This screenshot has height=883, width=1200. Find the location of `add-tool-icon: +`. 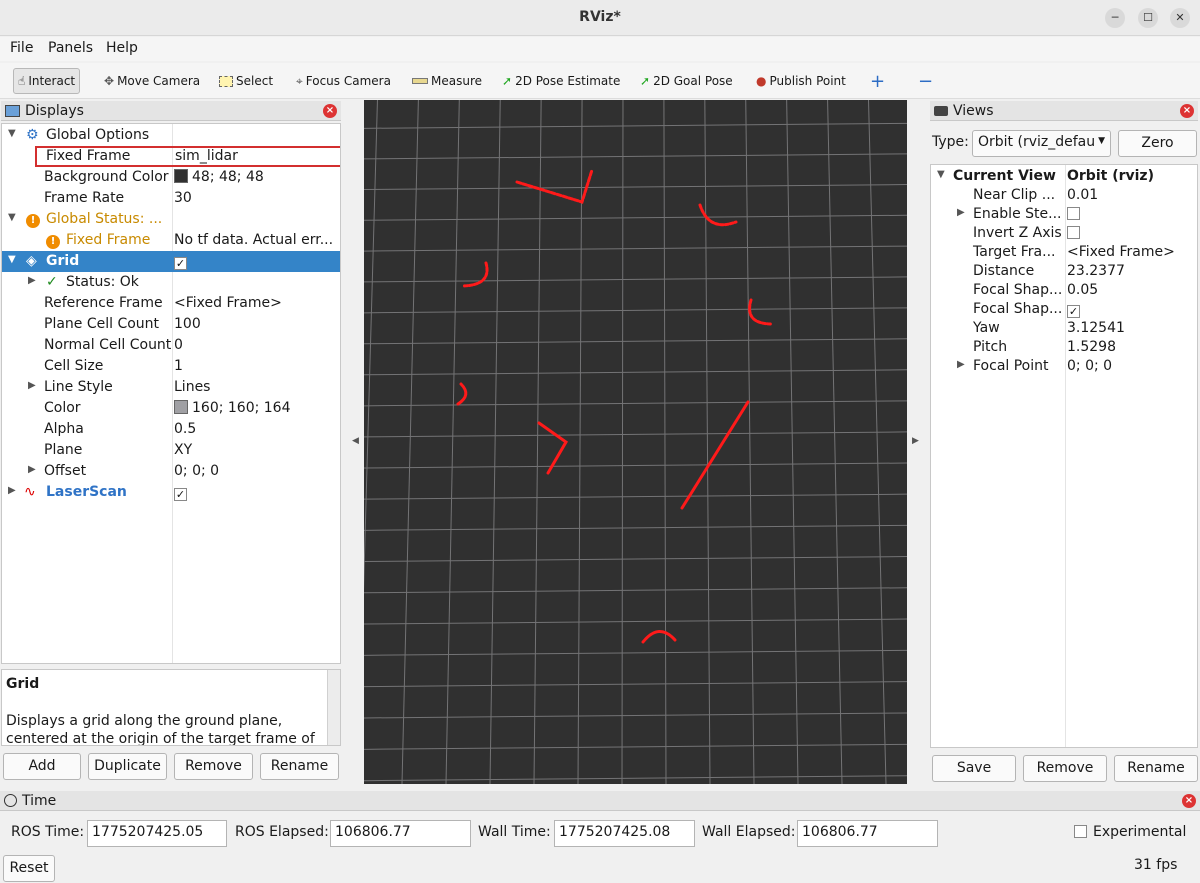

add-tool-icon: + is located at coordinates (877, 81).